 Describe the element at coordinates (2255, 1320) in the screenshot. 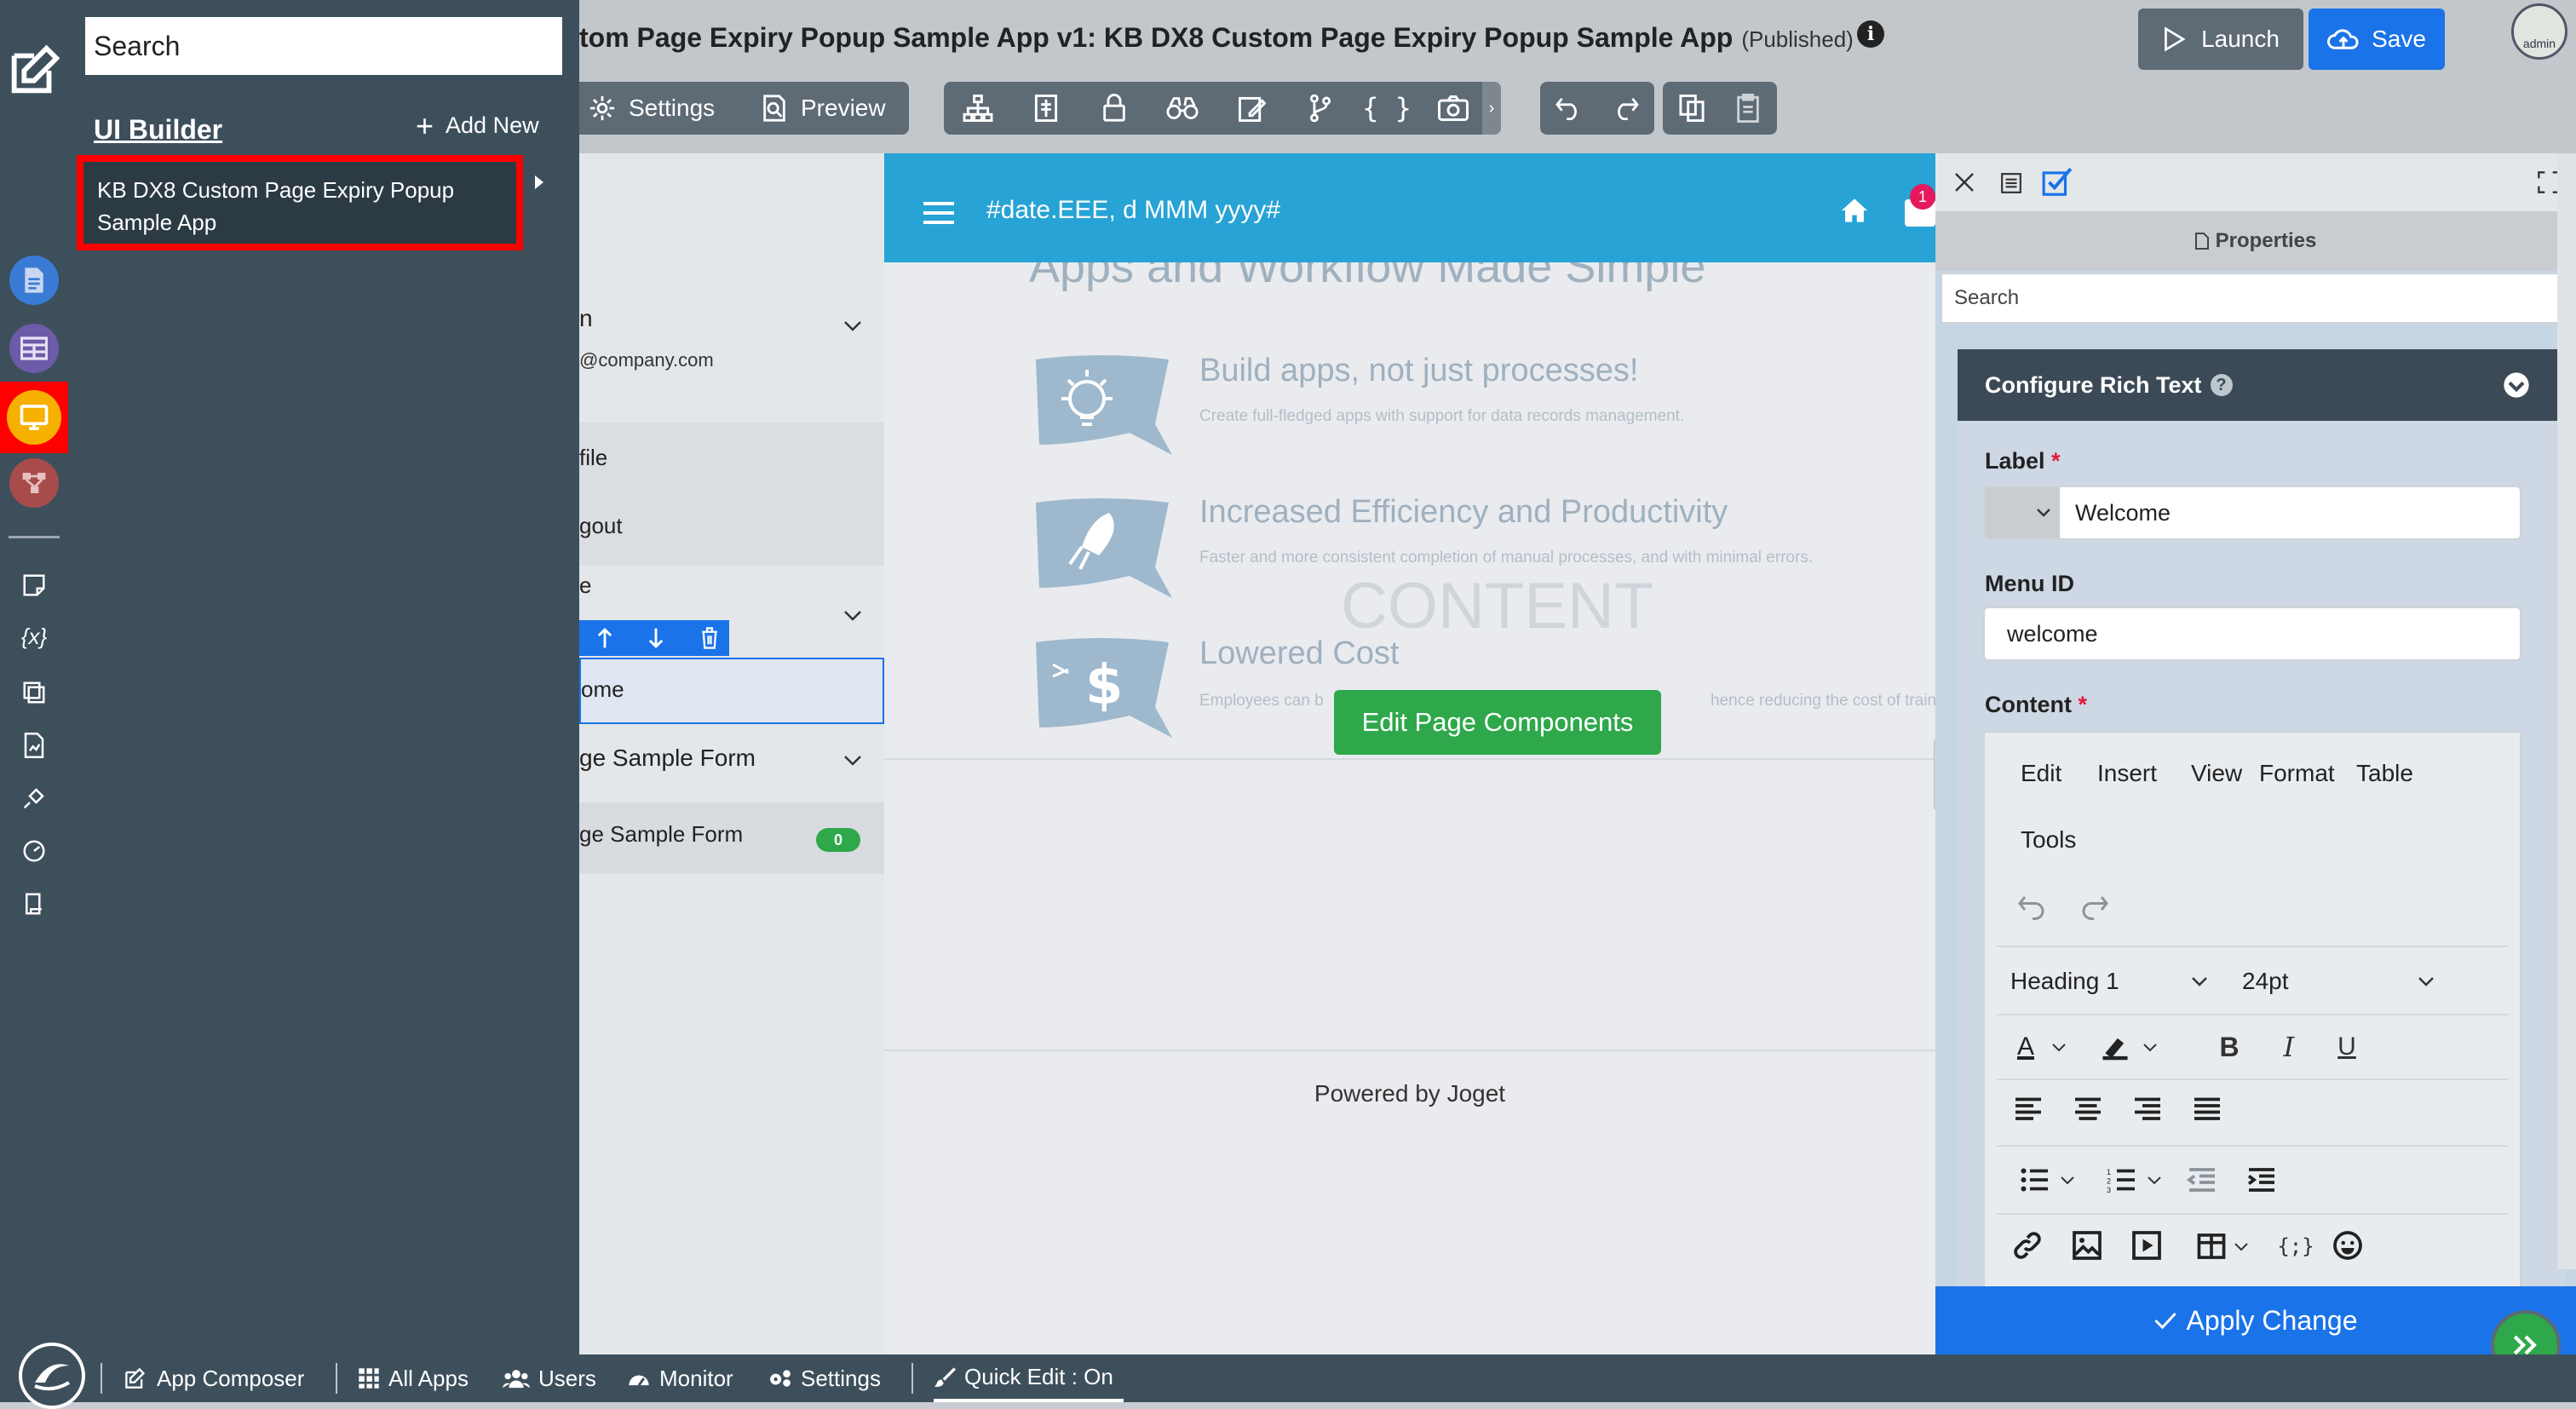

I see `apply-change-button: Apply Change` at that location.